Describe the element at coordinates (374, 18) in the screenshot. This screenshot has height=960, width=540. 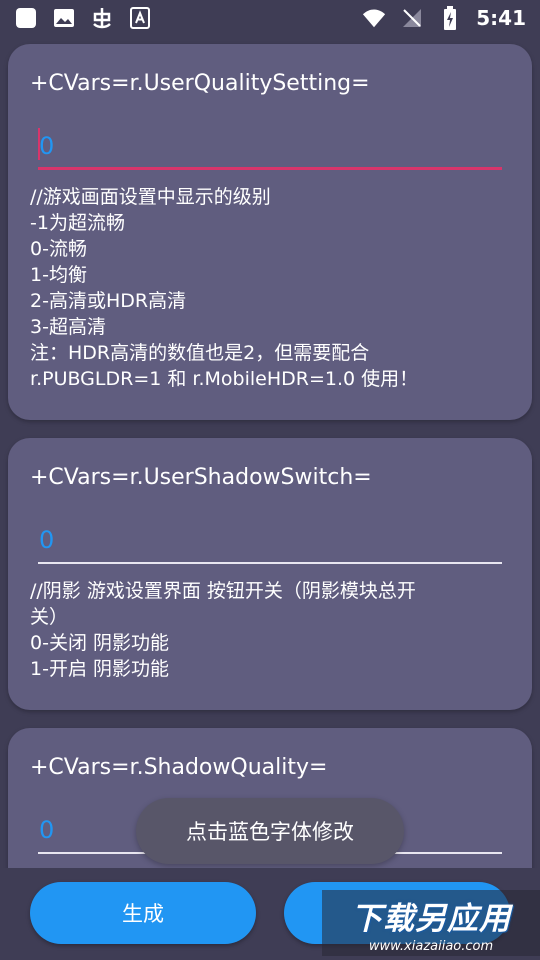
I see `wifi-icon` at that location.